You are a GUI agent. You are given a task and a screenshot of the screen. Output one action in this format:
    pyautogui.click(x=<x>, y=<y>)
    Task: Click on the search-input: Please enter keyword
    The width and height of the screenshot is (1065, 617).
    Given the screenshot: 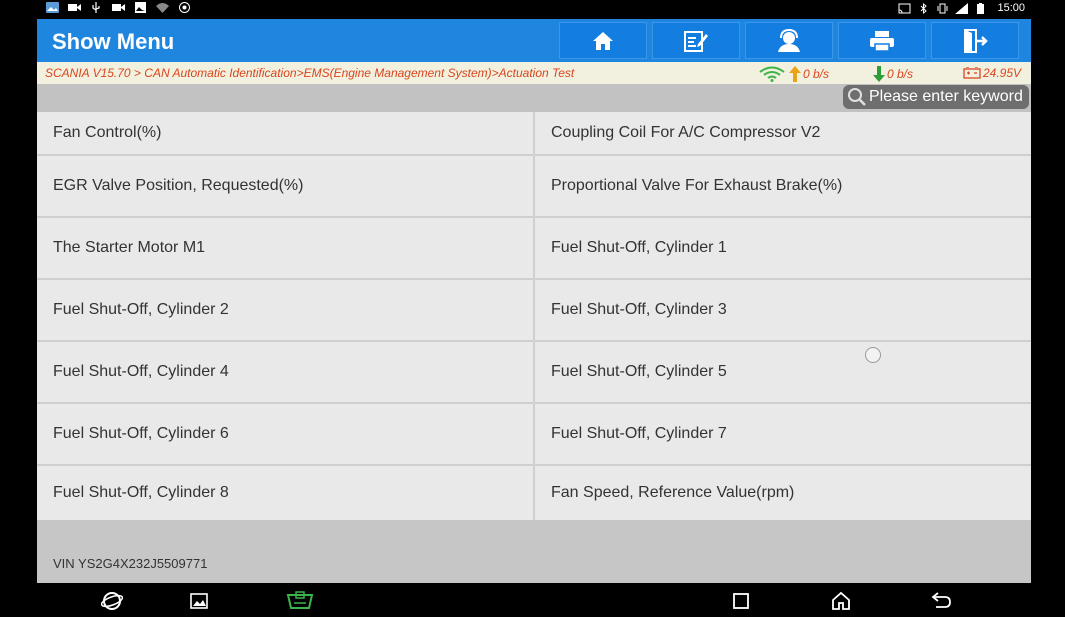 What is the action you would take?
    pyautogui.click(x=936, y=97)
    